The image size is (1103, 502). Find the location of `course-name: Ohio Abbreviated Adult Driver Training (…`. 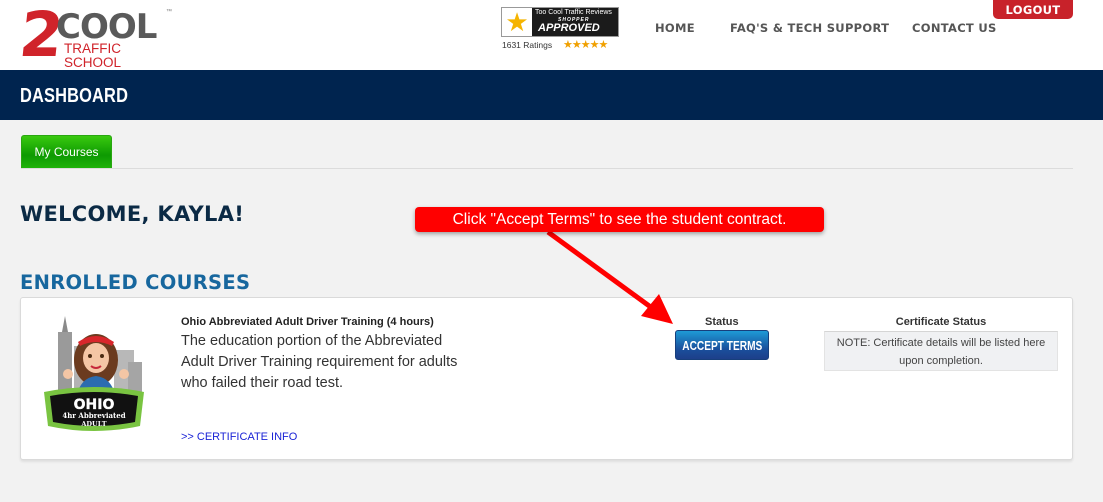

course-name: Ohio Abbreviated Adult Driver Training (… is located at coordinates (307, 322).